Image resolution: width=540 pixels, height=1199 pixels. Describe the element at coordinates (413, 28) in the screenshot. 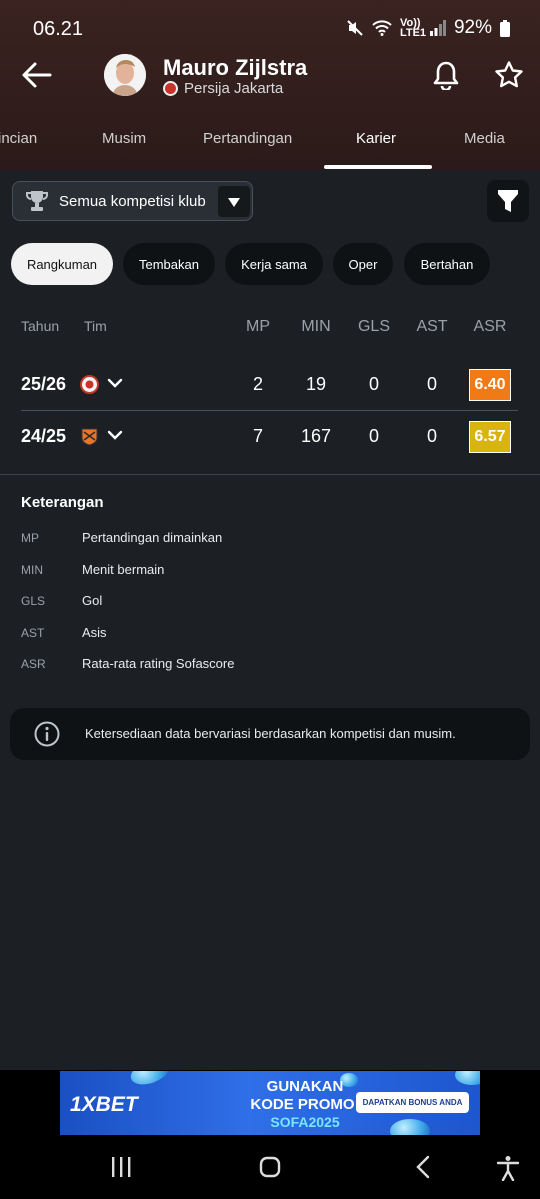

I see `network-label: Vo)) LTE1` at that location.